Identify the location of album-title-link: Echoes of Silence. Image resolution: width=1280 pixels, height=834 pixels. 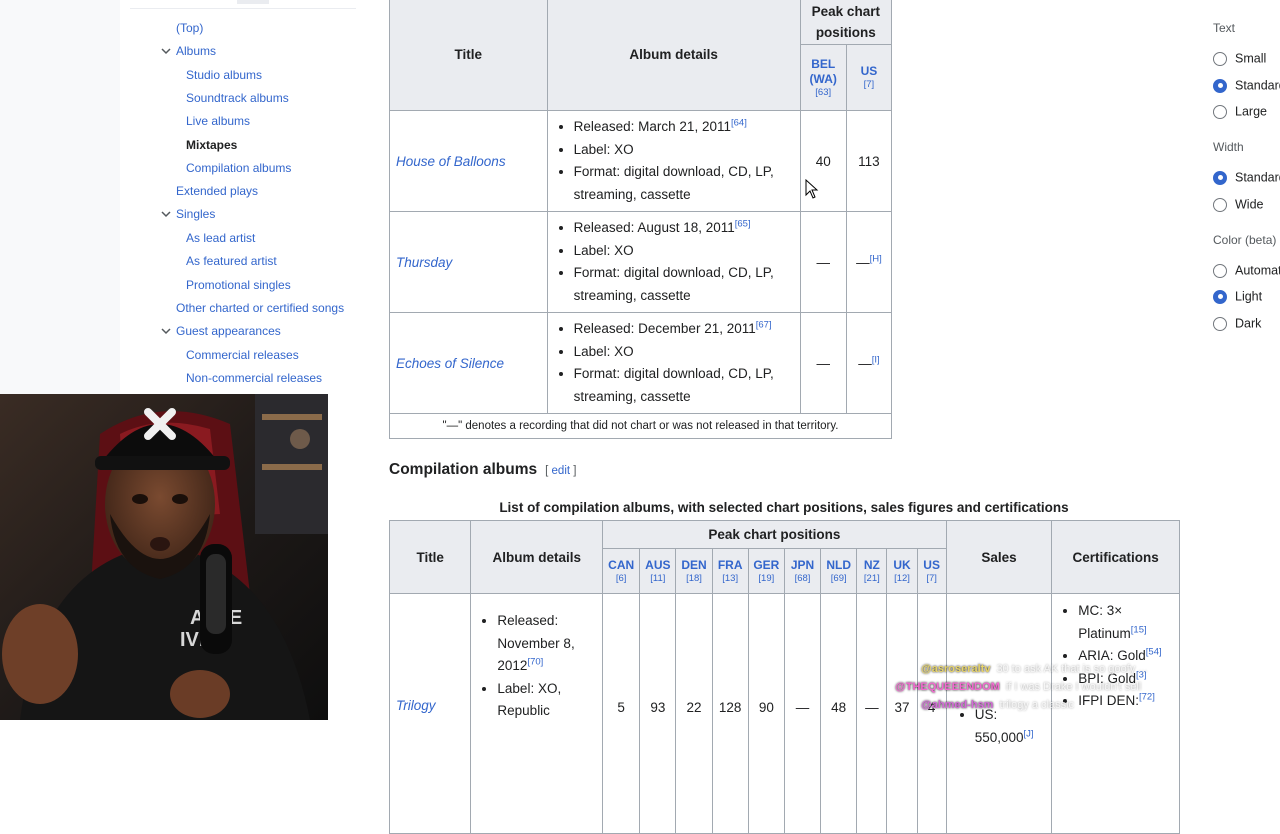
(468, 363).